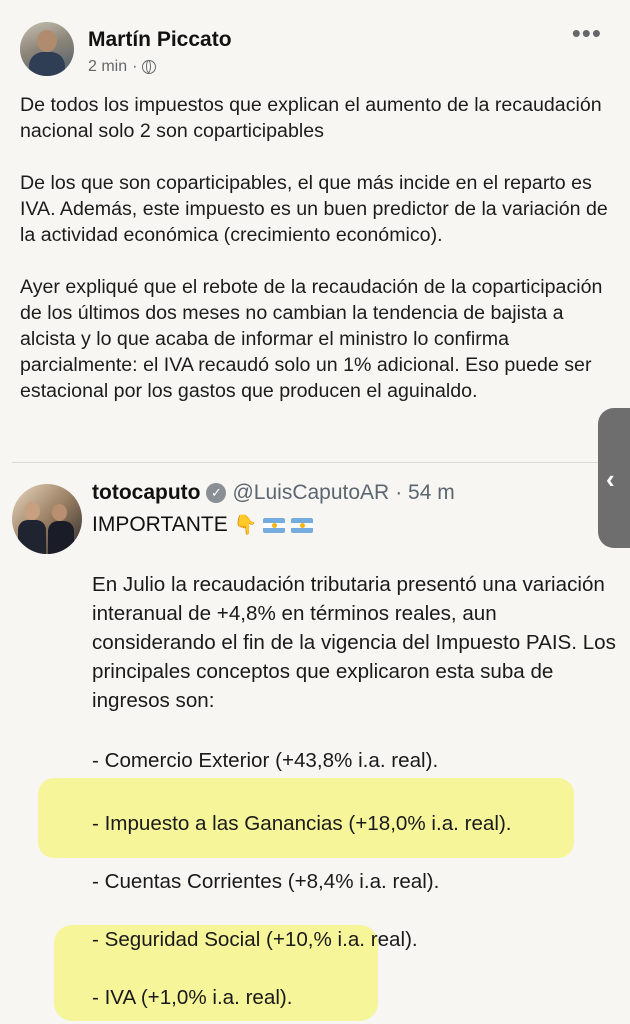 Image resolution: width=630 pixels, height=1024 pixels. I want to click on globe-icon, so click(149, 67).